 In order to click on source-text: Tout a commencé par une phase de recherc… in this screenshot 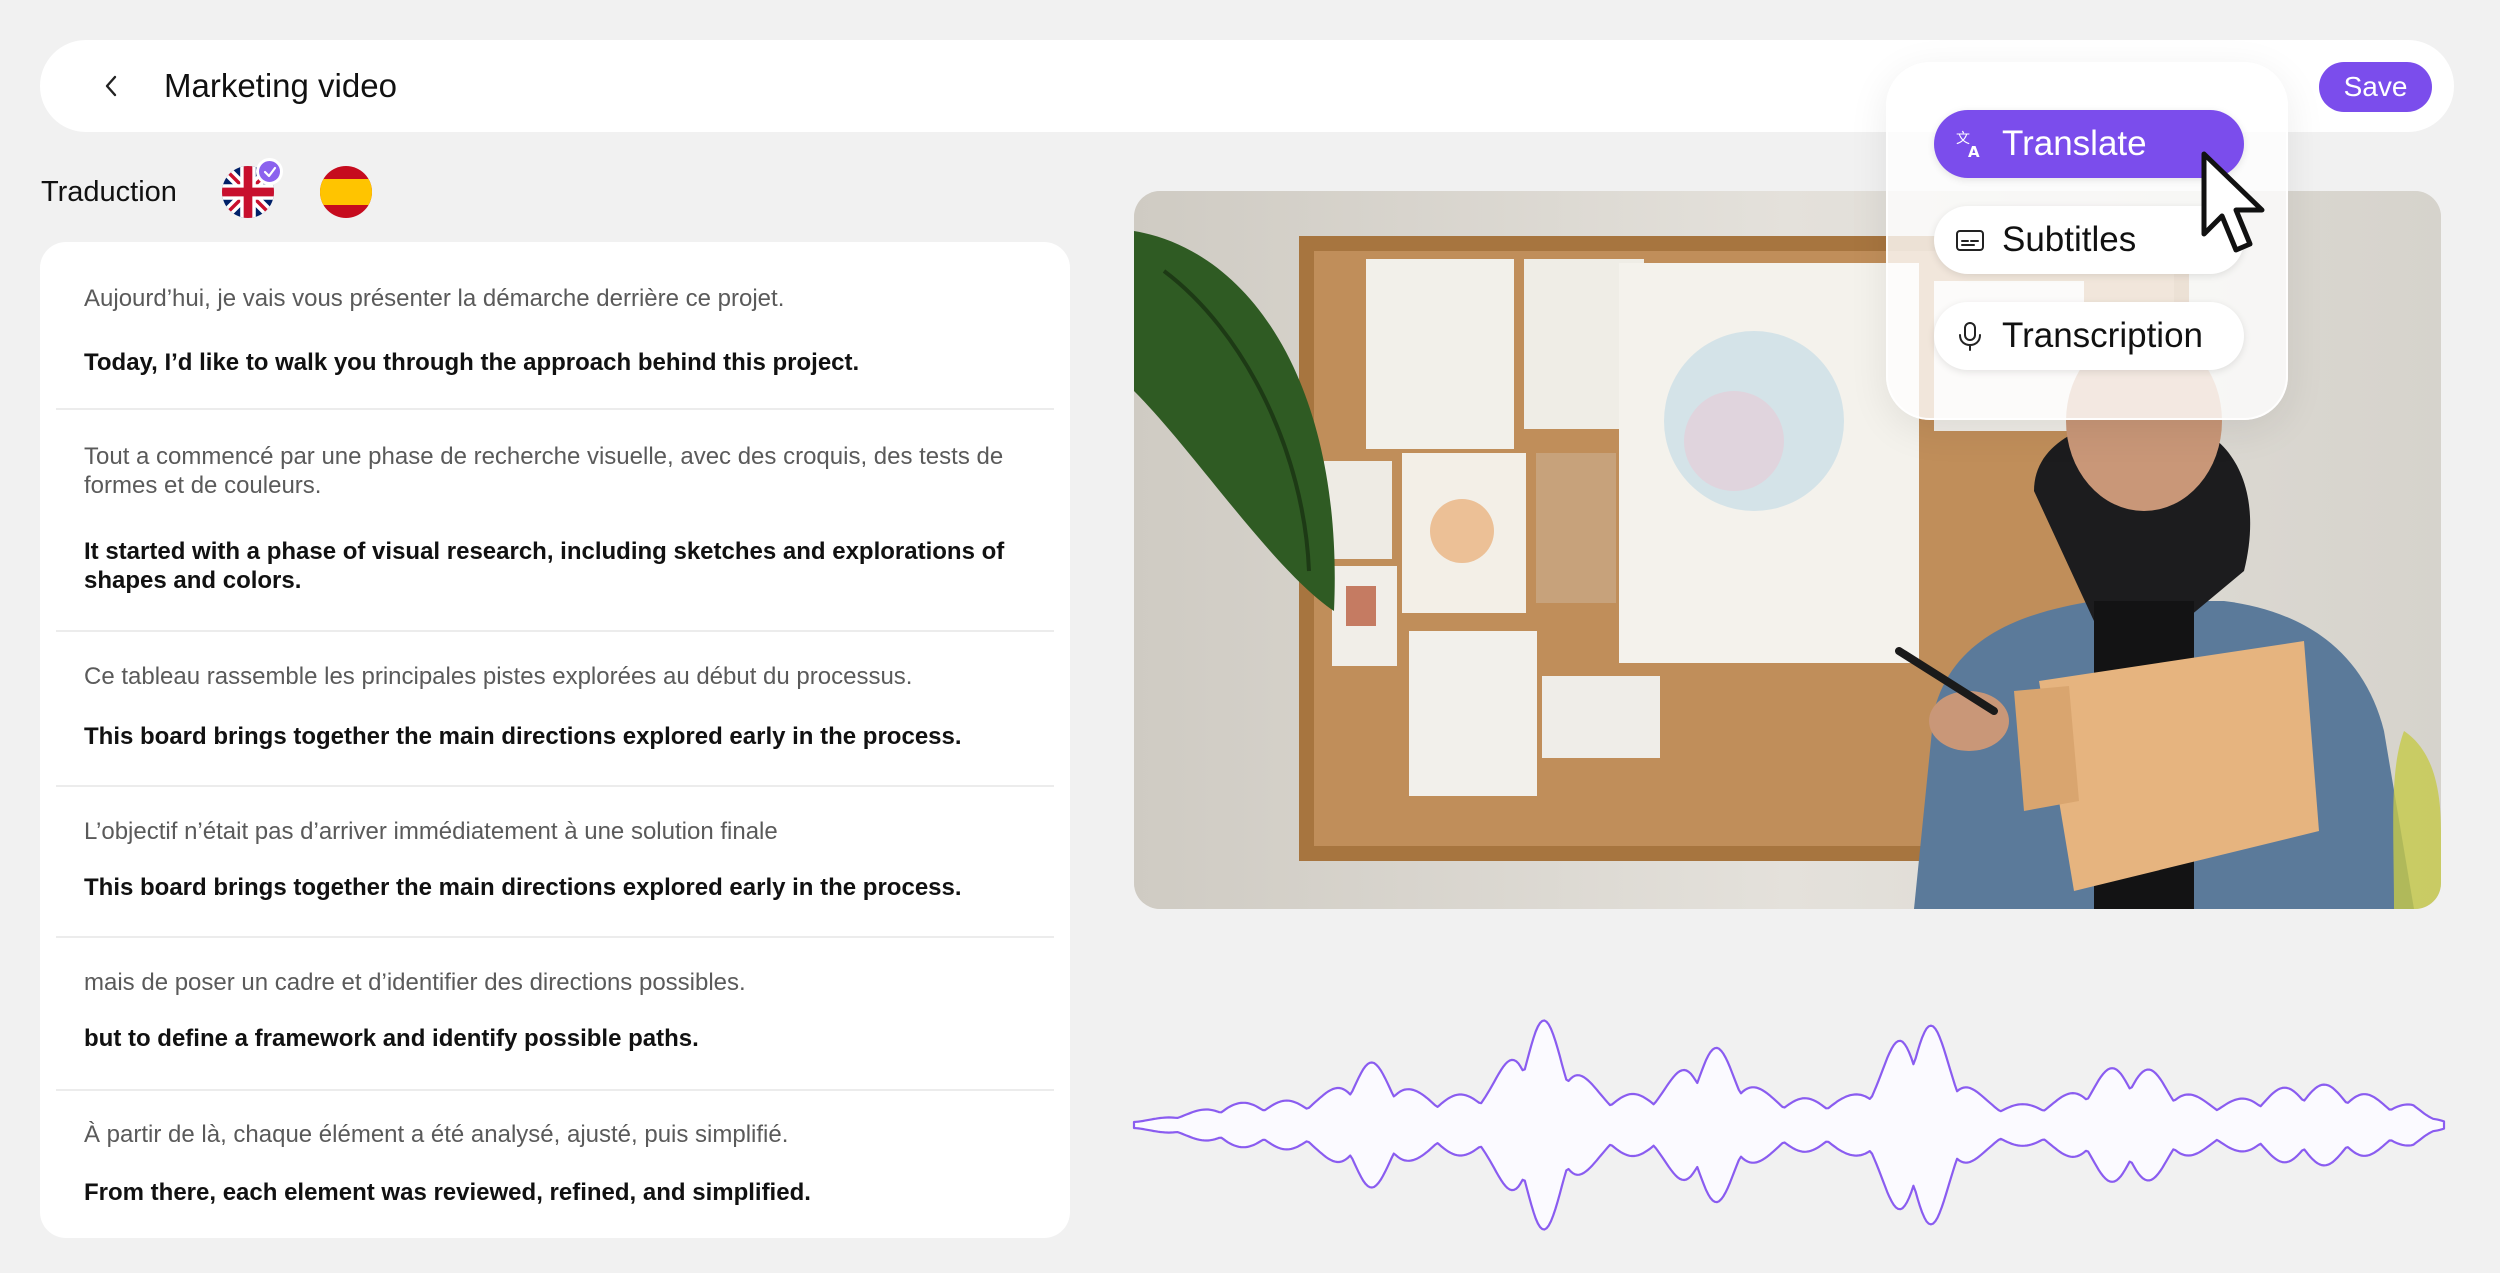, I will do `click(544, 471)`.